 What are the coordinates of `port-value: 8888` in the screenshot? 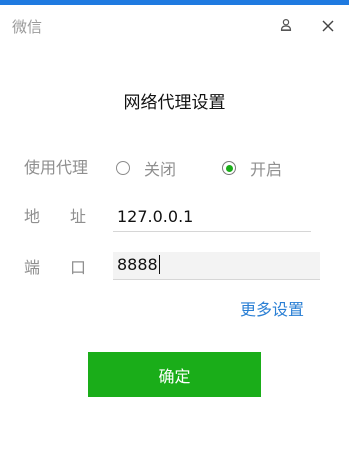 It's located at (137, 264).